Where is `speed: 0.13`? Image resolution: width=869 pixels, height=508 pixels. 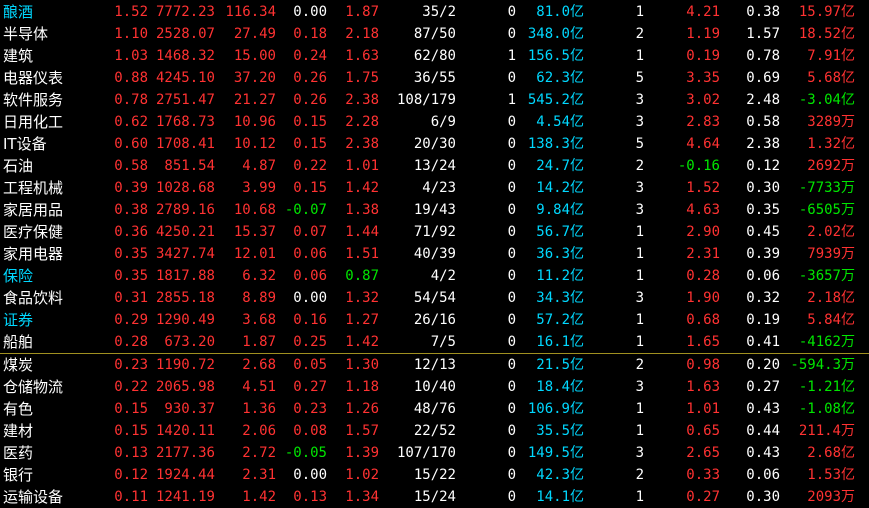
speed: 0.13 is located at coordinates (310, 497).